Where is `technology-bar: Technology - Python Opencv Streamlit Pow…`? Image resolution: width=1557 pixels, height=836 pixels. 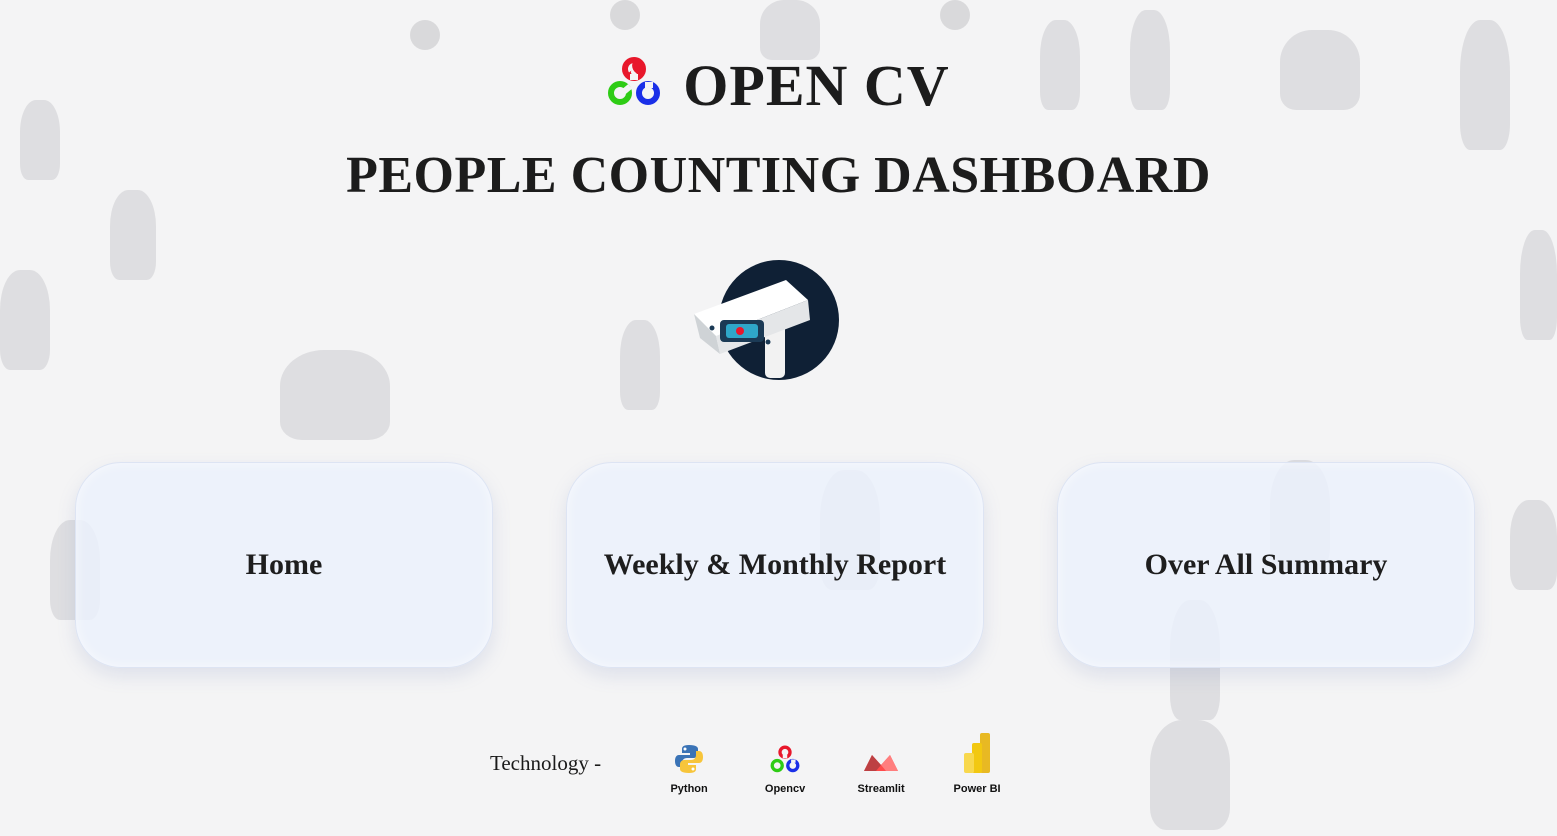
technology-bar: Technology - Python Opencv Streamlit Pow… is located at coordinates (757, 763).